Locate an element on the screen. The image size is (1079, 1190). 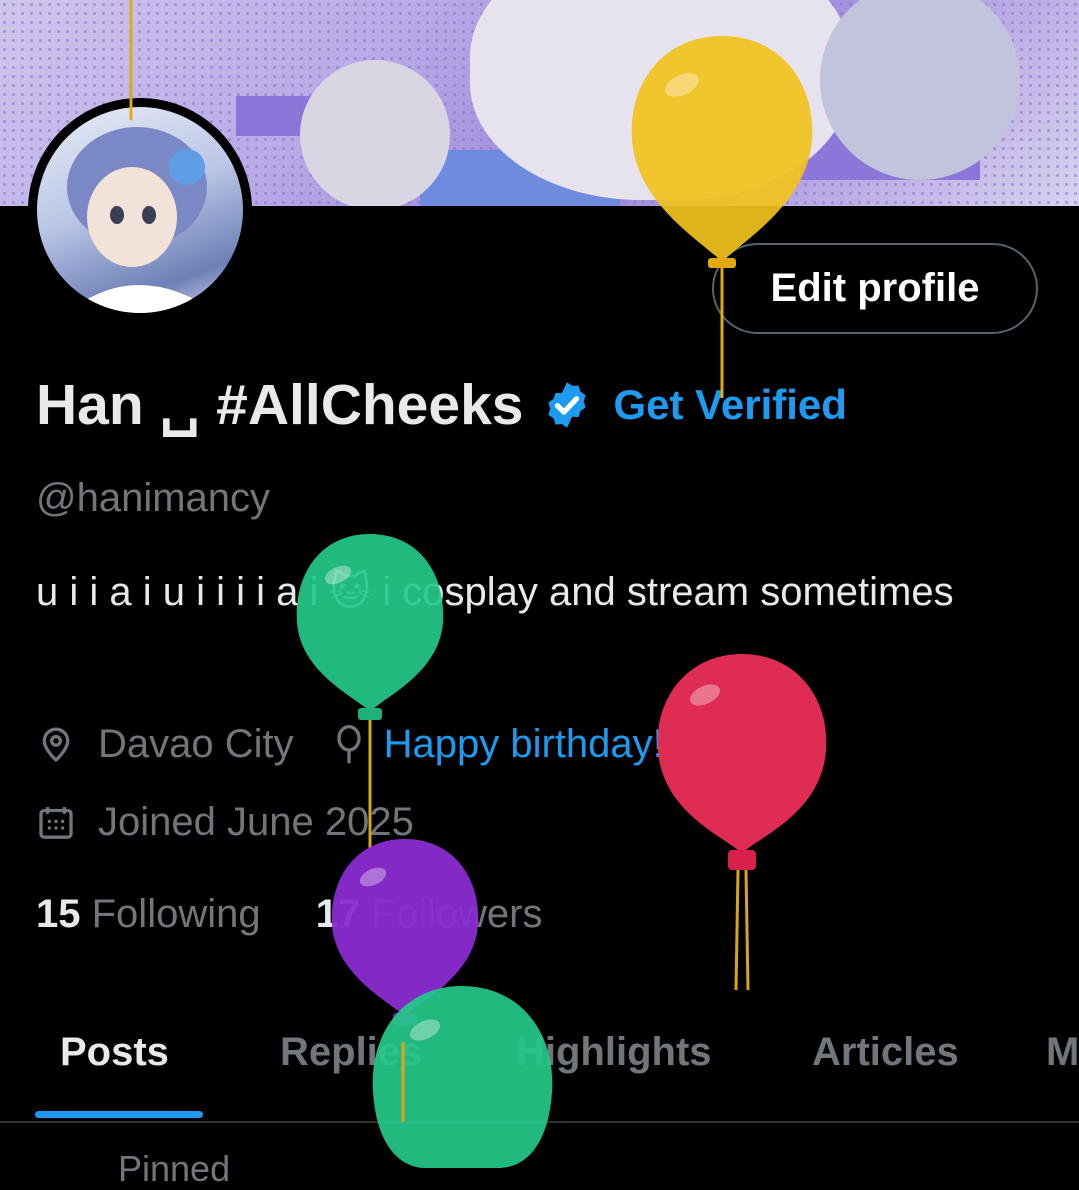
yellow-balloon-decoration is located at coordinates (722, 217).